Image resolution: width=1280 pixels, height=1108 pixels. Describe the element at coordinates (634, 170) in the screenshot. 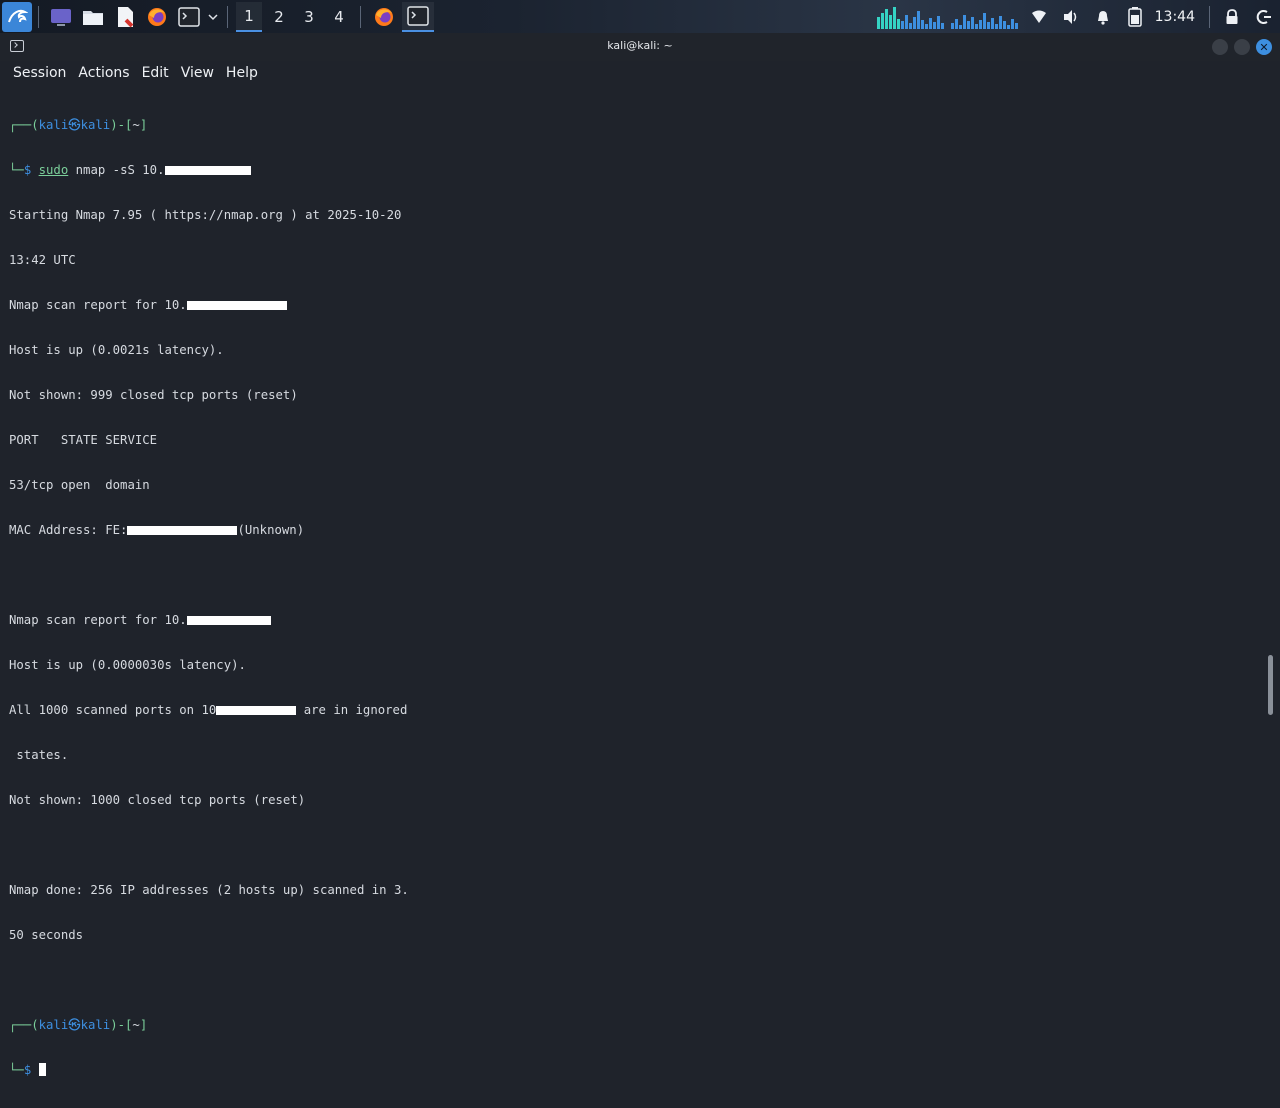

I see `prompt-line-command: └─$ sudo nmap -sS 10.` at that location.